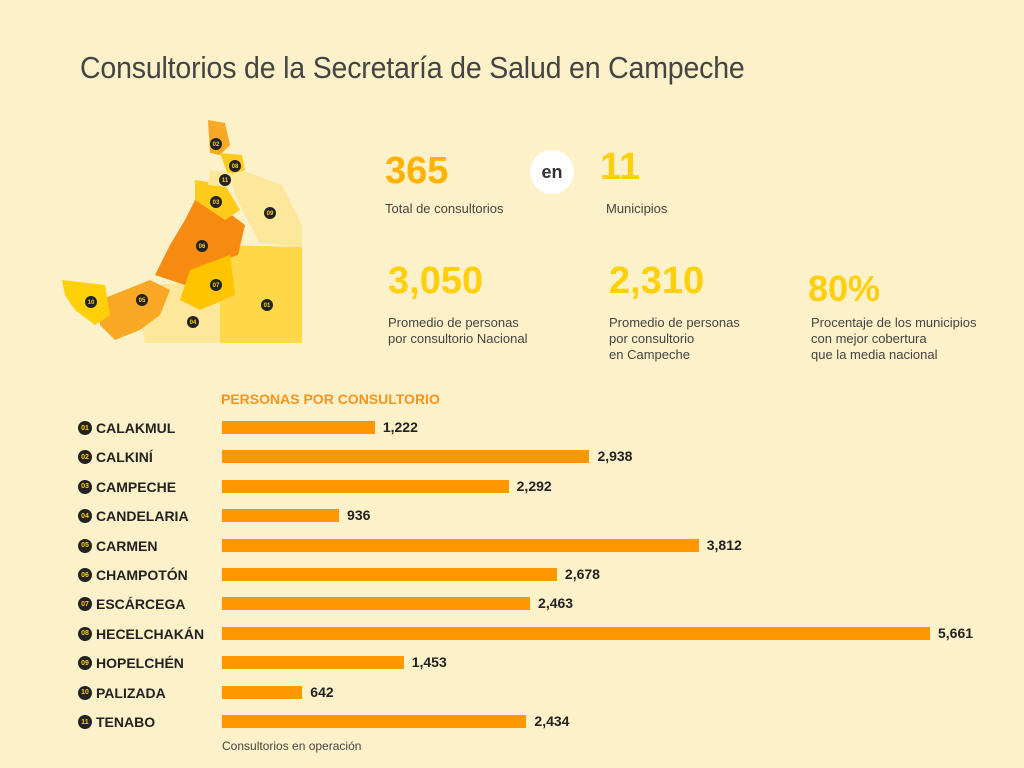  Describe the element at coordinates (216, 203) in the screenshot. I see `svg-text: 03` at that location.